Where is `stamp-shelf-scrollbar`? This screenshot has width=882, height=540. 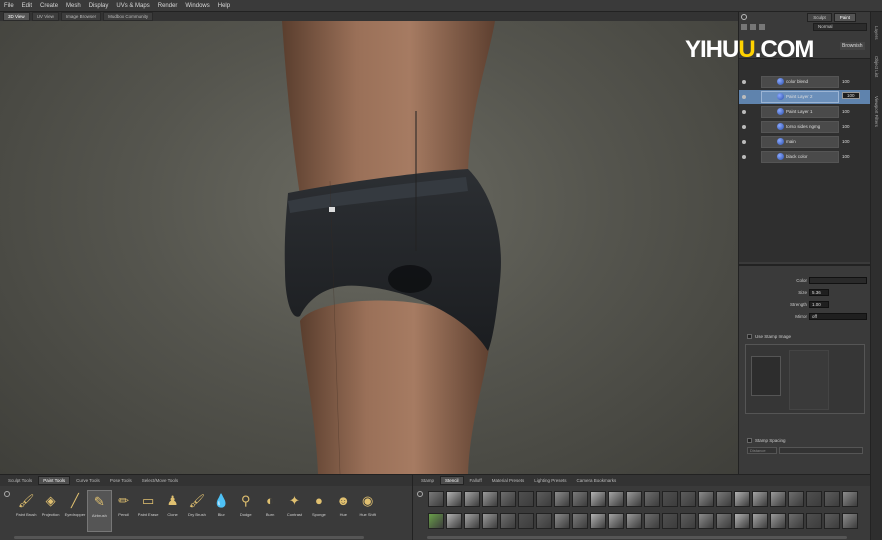
stamp-shelf-scrollbar is located at coordinates (637, 537).